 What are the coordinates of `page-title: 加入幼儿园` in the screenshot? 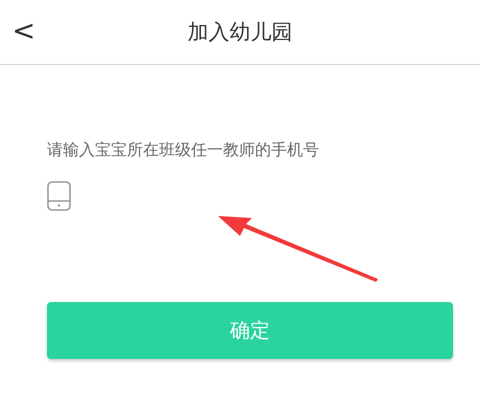 It's located at (240, 32).